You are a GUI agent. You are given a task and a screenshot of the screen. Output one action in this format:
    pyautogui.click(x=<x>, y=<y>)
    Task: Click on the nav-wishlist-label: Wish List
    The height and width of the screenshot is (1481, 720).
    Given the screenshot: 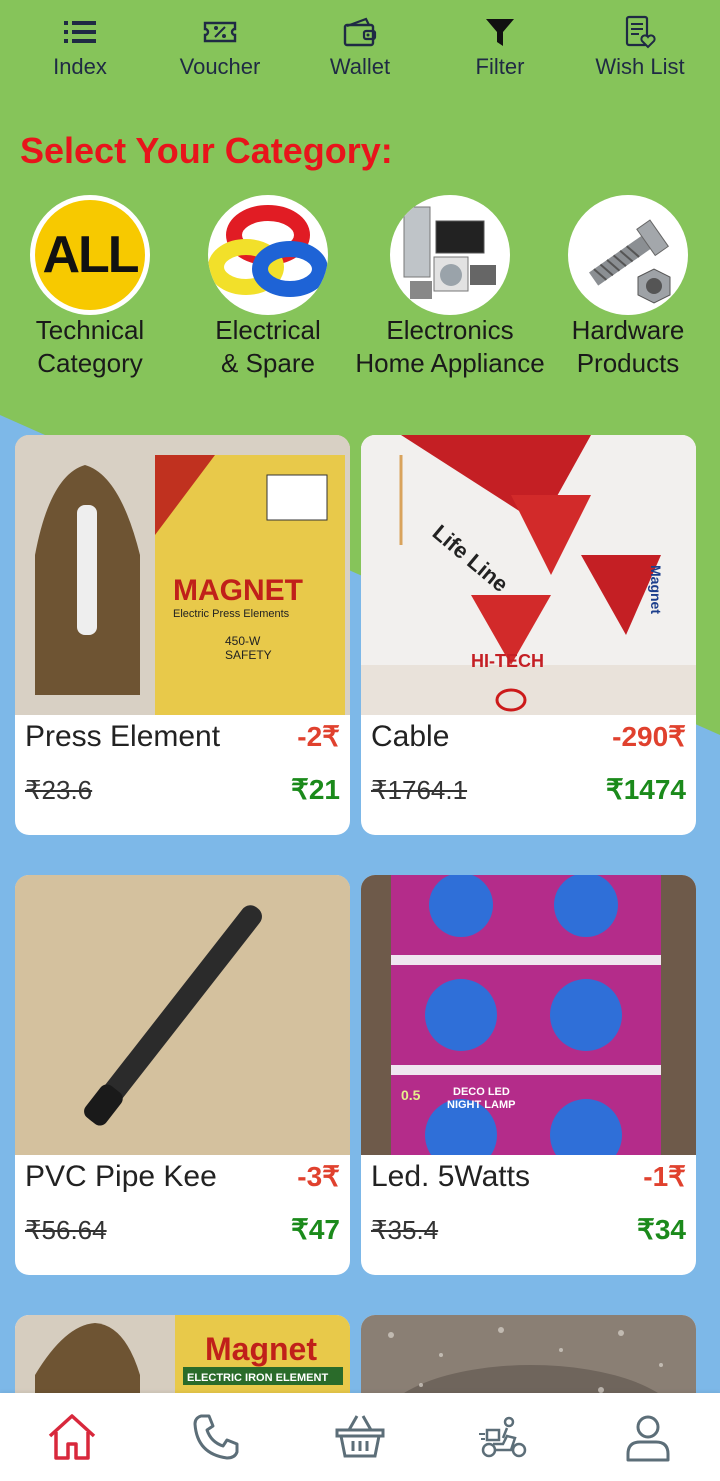 What is the action you would take?
    pyautogui.click(x=640, y=66)
    